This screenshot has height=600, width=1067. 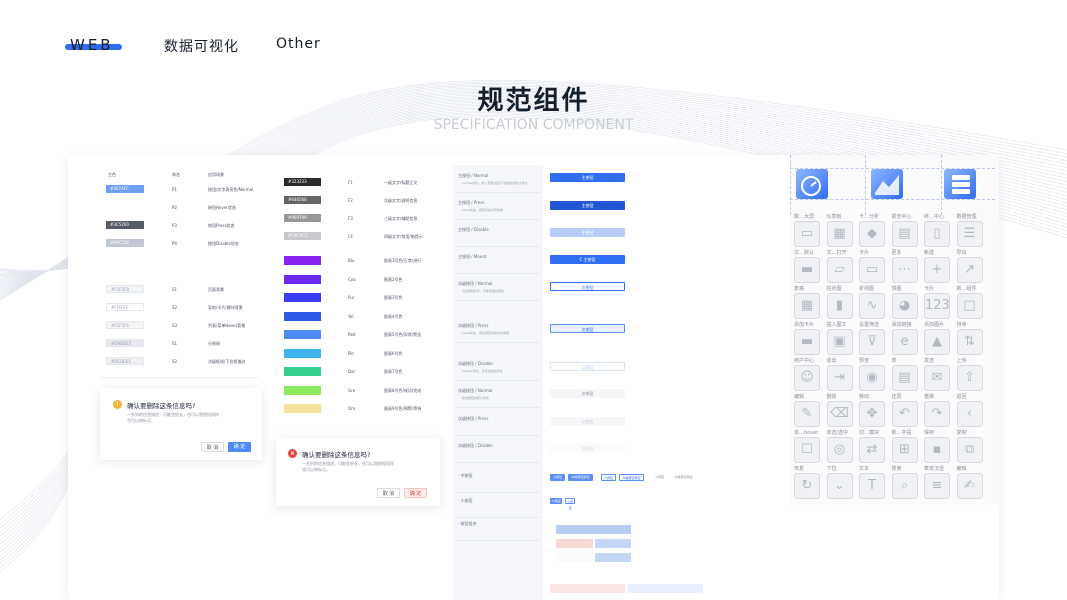 What do you see at coordinates (836, 325) in the screenshot?
I see `icon-label: 插入图文` at bounding box center [836, 325].